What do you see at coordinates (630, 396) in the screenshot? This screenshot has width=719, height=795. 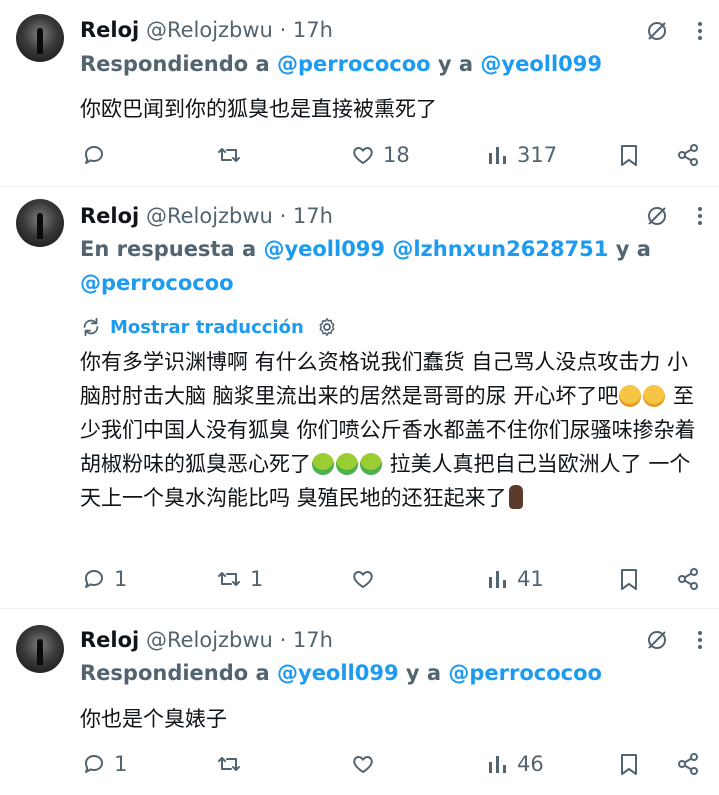 I see `rofl-emoji-icon` at bounding box center [630, 396].